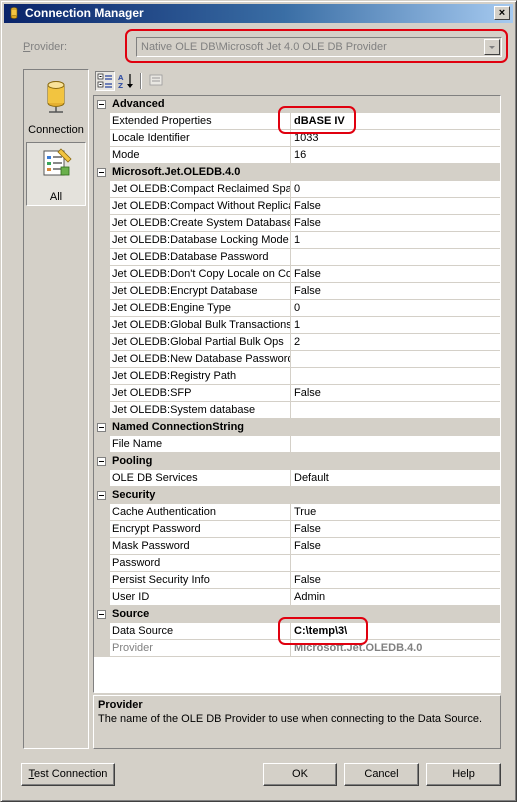 This screenshot has height=802, width=517. What do you see at coordinates (297, 427) in the screenshot?
I see `category-row: Named ConnectionString` at bounding box center [297, 427].